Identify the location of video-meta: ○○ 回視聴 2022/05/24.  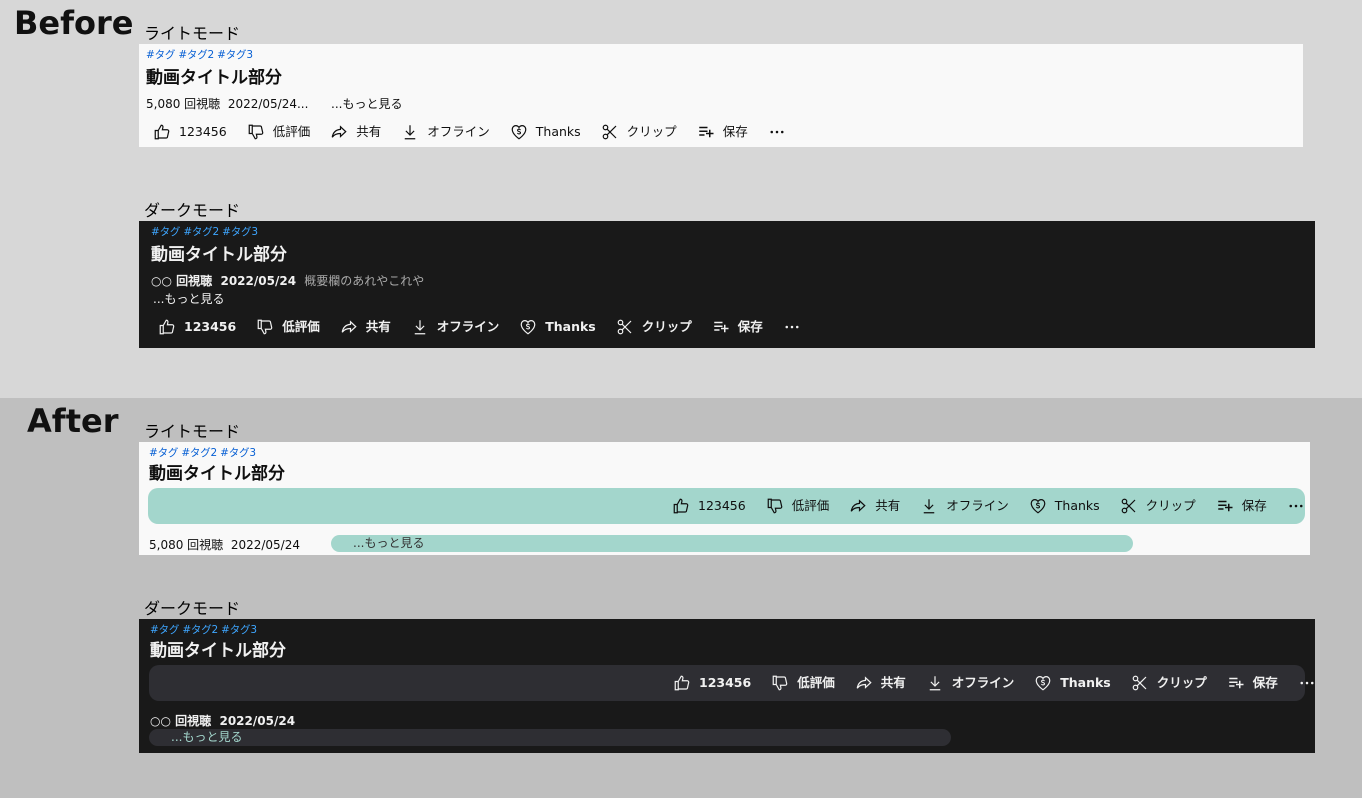
(222, 720).